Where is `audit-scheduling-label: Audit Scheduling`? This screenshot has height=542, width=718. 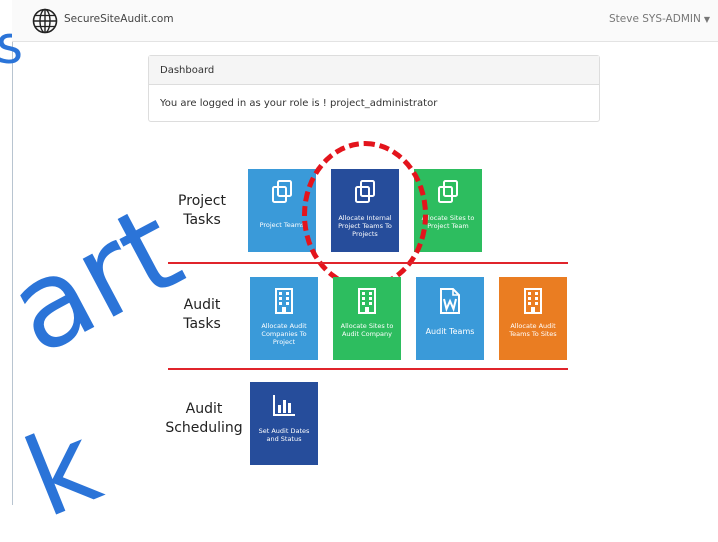
audit-scheduling-label: Audit Scheduling is located at coordinates (204, 418).